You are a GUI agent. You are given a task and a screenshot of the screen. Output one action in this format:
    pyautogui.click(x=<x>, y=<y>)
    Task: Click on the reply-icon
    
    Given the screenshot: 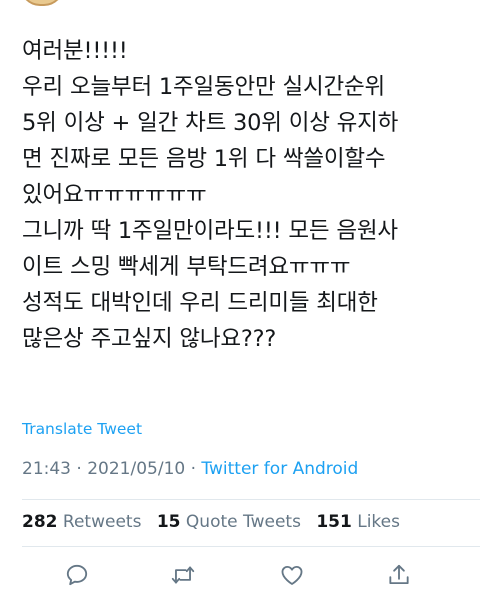 What is the action you would take?
    pyautogui.click(x=77, y=575)
    